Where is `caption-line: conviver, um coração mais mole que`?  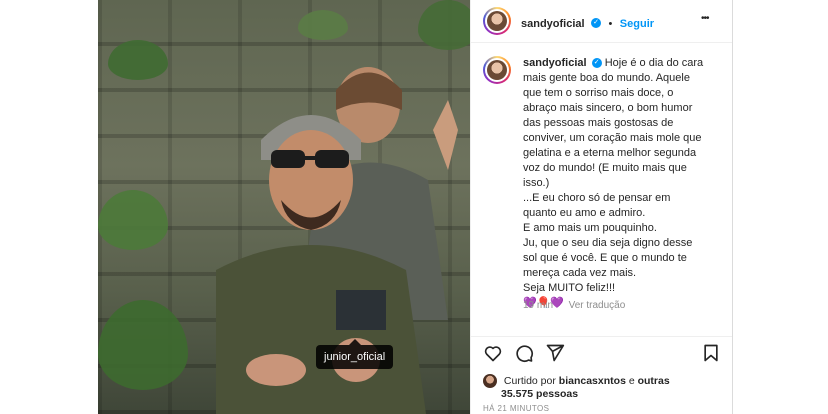 caption-line: conviver, um coração mais mole que is located at coordinates (612, 138).